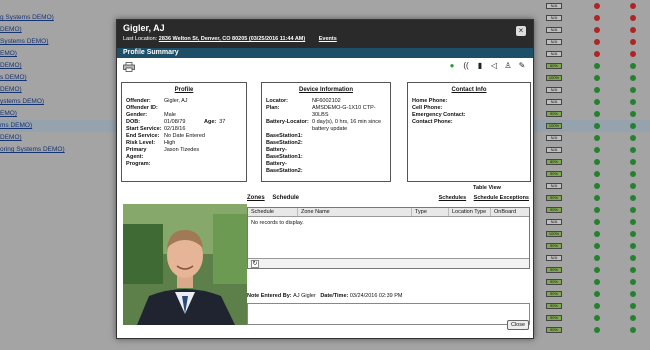  I want to click on empty-message: No records to display., so click(277, 223).